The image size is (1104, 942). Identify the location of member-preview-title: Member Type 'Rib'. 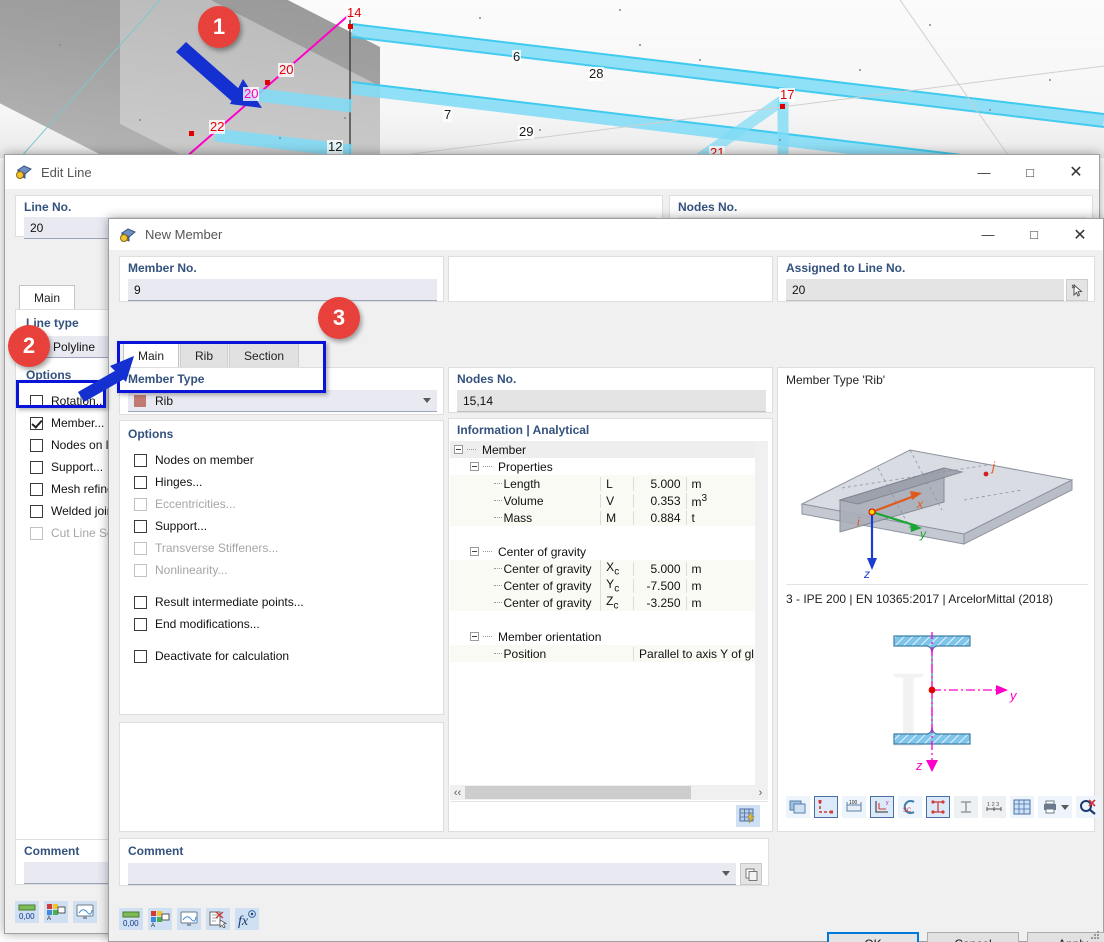
(836, 380).